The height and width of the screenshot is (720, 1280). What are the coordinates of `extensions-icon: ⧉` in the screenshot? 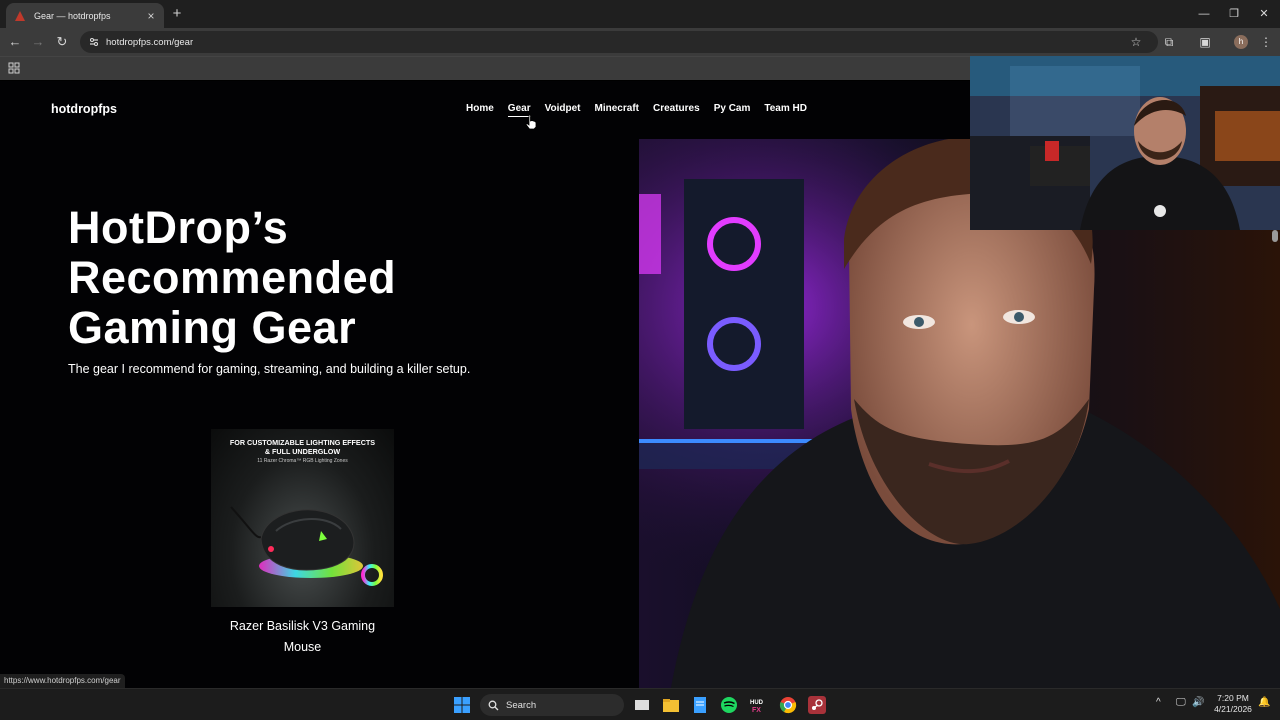 It's located at (1169, 42).